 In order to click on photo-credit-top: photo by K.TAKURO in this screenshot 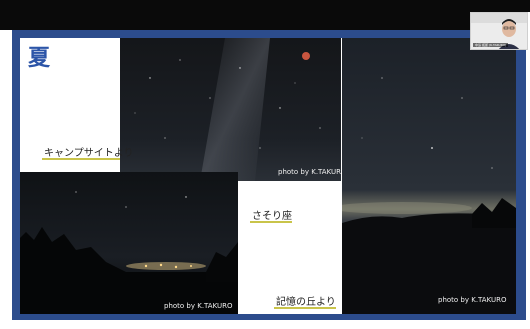, I will do `click(312, 172)`.